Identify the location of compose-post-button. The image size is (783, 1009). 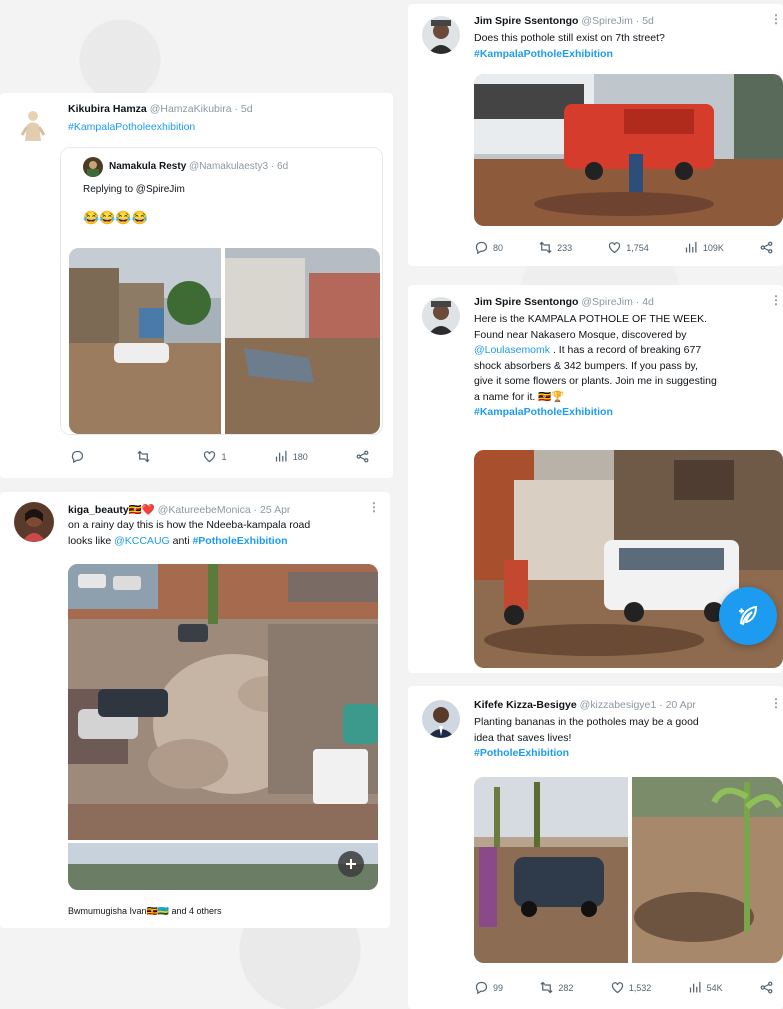
(748, 616).